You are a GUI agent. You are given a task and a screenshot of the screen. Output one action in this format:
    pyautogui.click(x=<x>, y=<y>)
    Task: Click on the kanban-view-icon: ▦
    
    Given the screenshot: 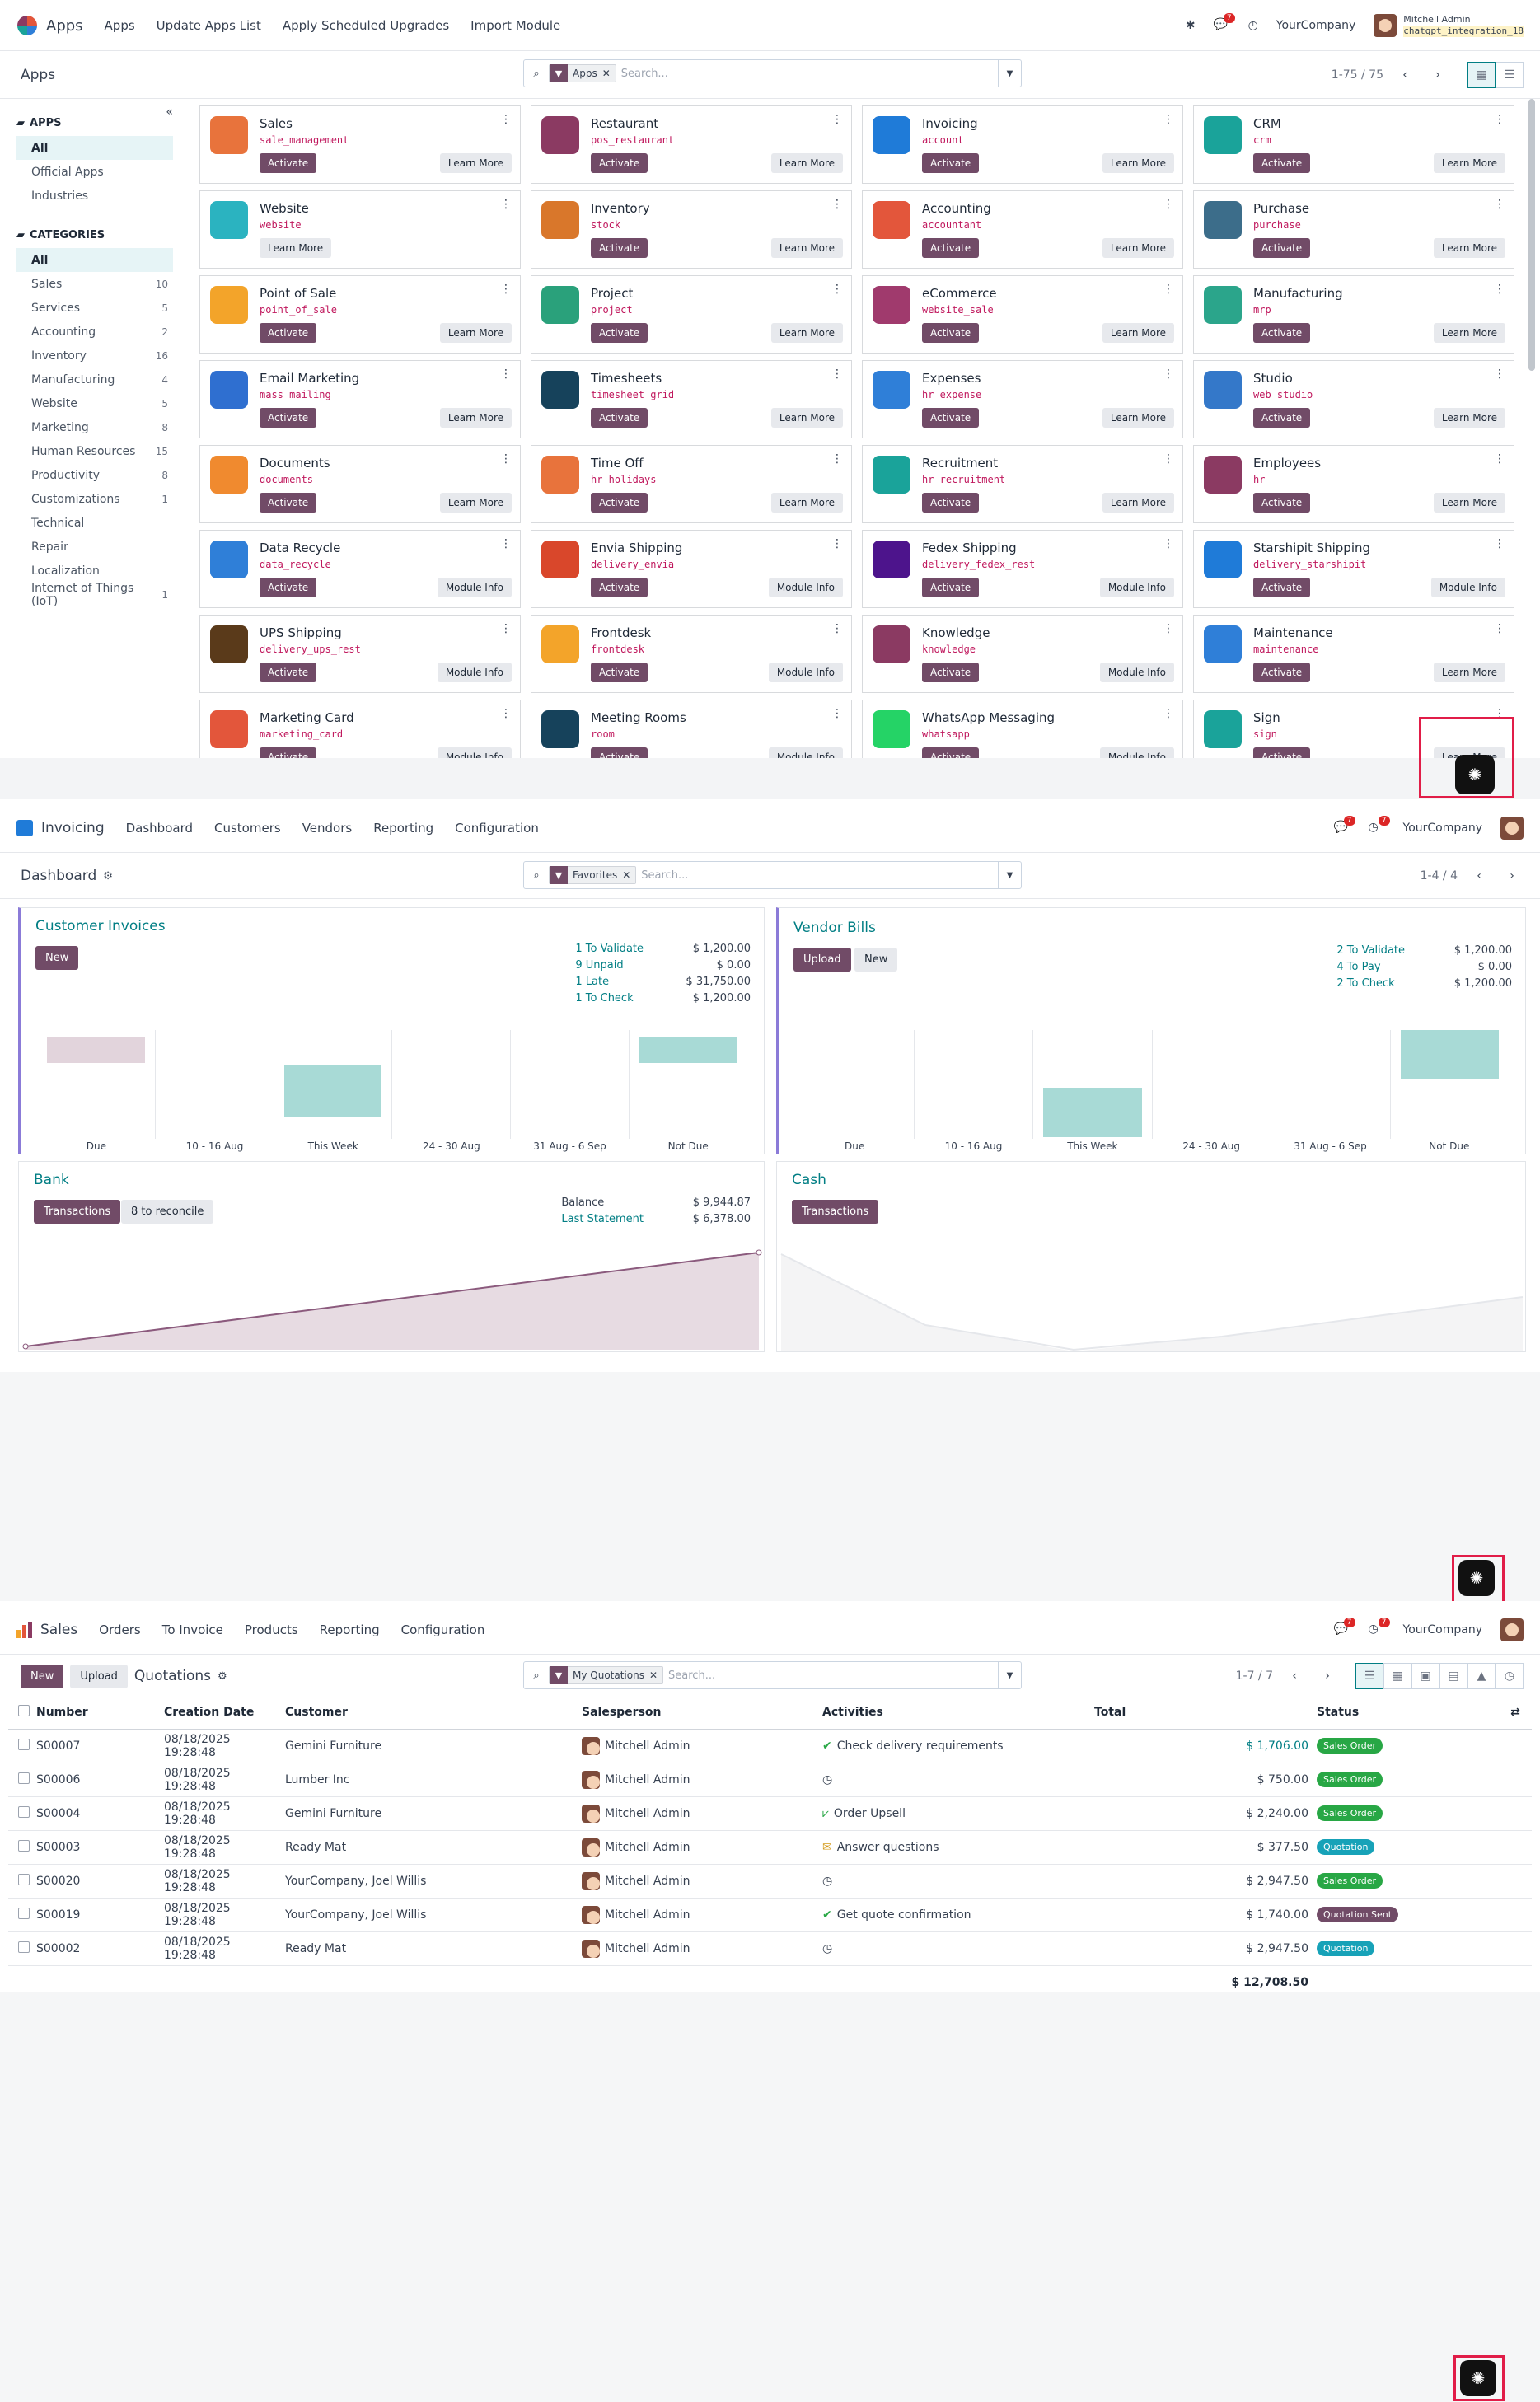 What is the action you would take?
    pyautogui.click(x=1397, y=1676)
    